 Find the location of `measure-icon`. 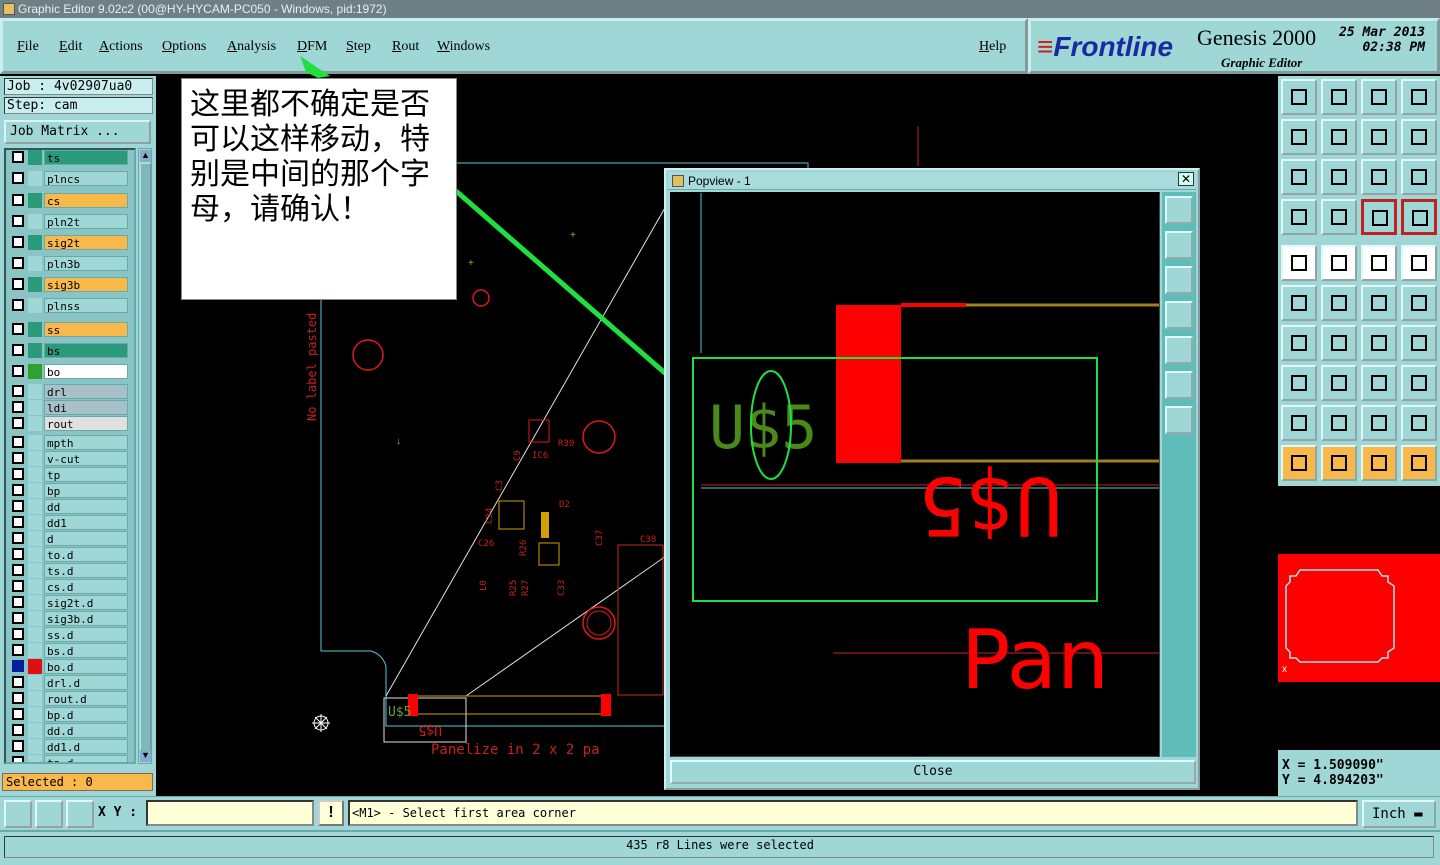

measure-icon is located at coordinates (1339, 263).